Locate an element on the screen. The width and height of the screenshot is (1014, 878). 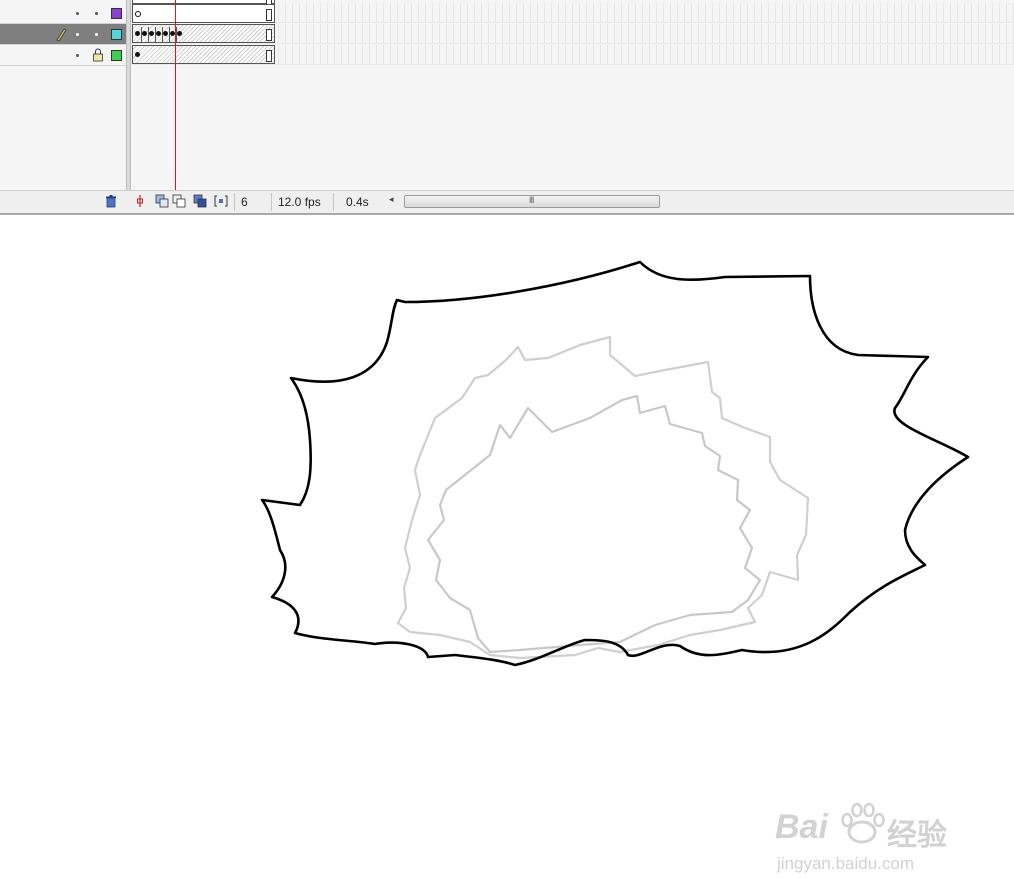
elapsed-time: 0.4s is located at coordinates (356, 202).